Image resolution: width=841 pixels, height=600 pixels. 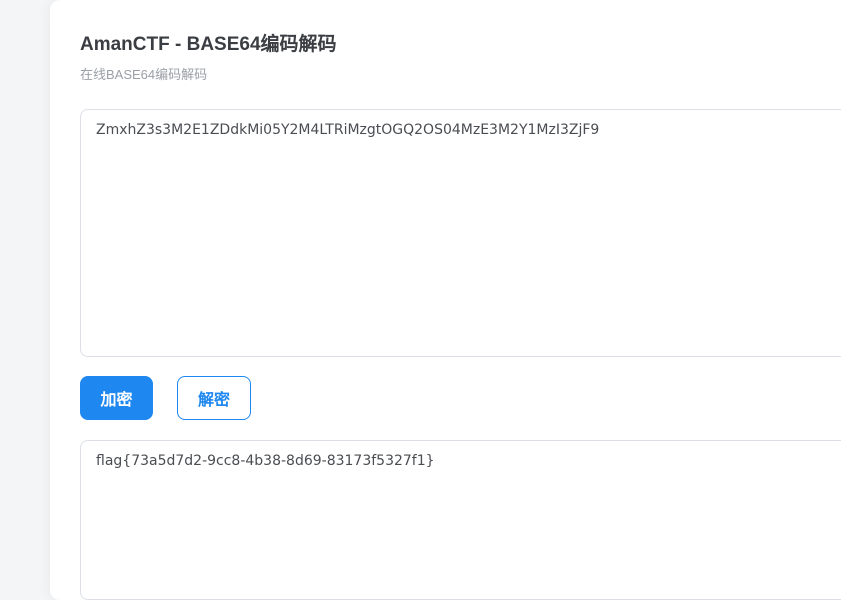 I want to click on page-subtitle: 在线BASE64编码解码, so click(x=144, y=74).